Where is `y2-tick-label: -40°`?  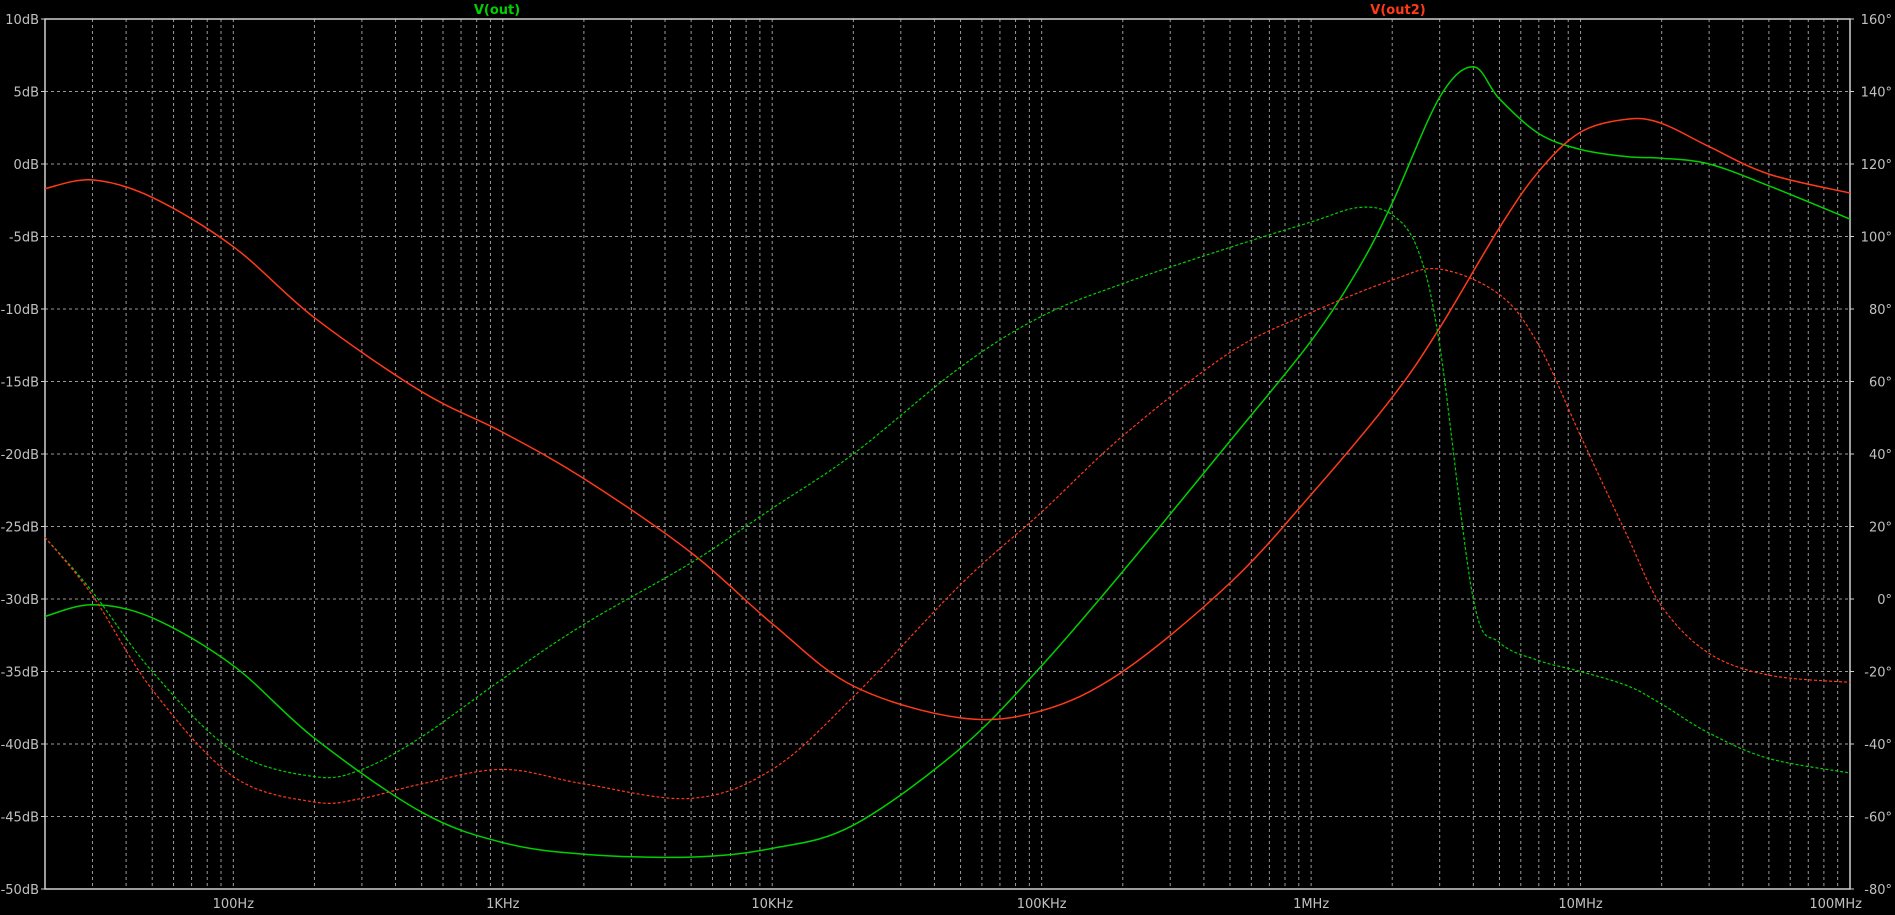
y2-tick-label: -40° is located at coordinates (1878, 745).